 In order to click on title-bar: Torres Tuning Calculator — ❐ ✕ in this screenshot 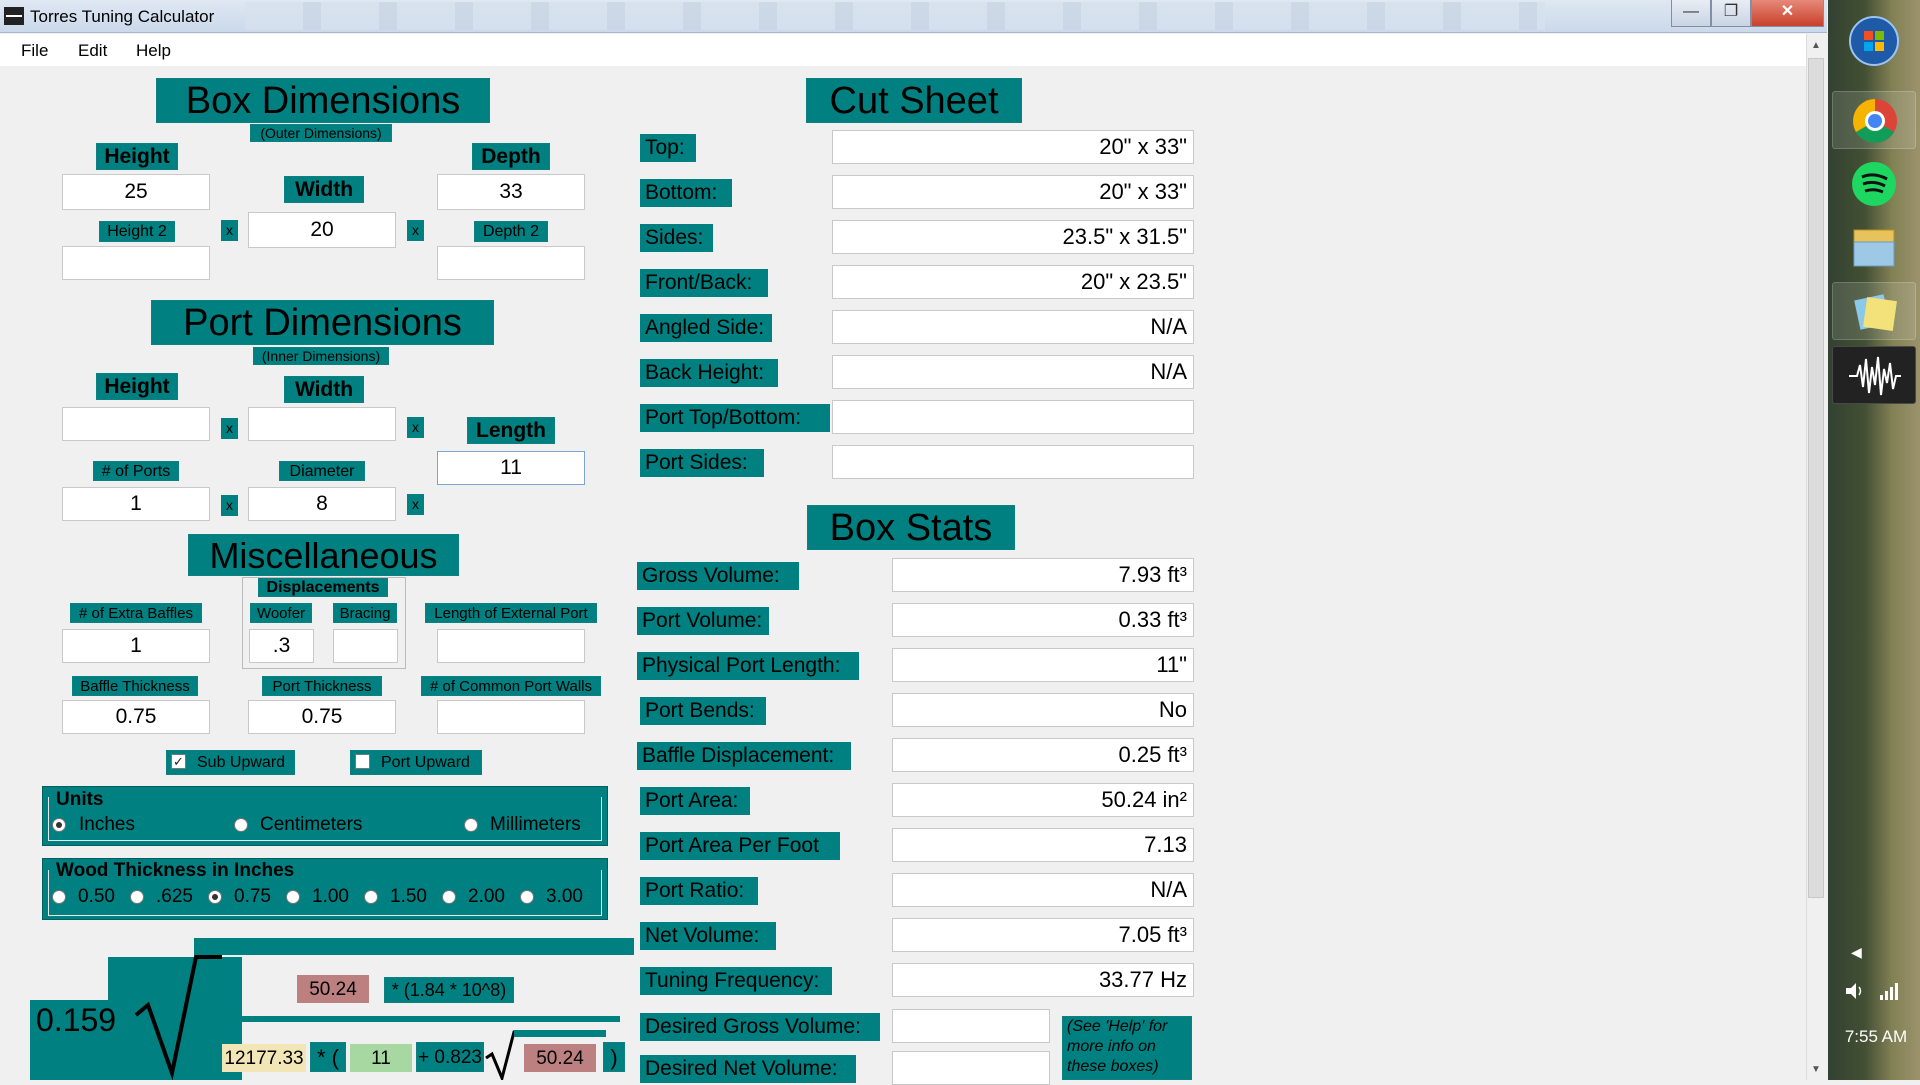, I will do `click(913, 16)`.